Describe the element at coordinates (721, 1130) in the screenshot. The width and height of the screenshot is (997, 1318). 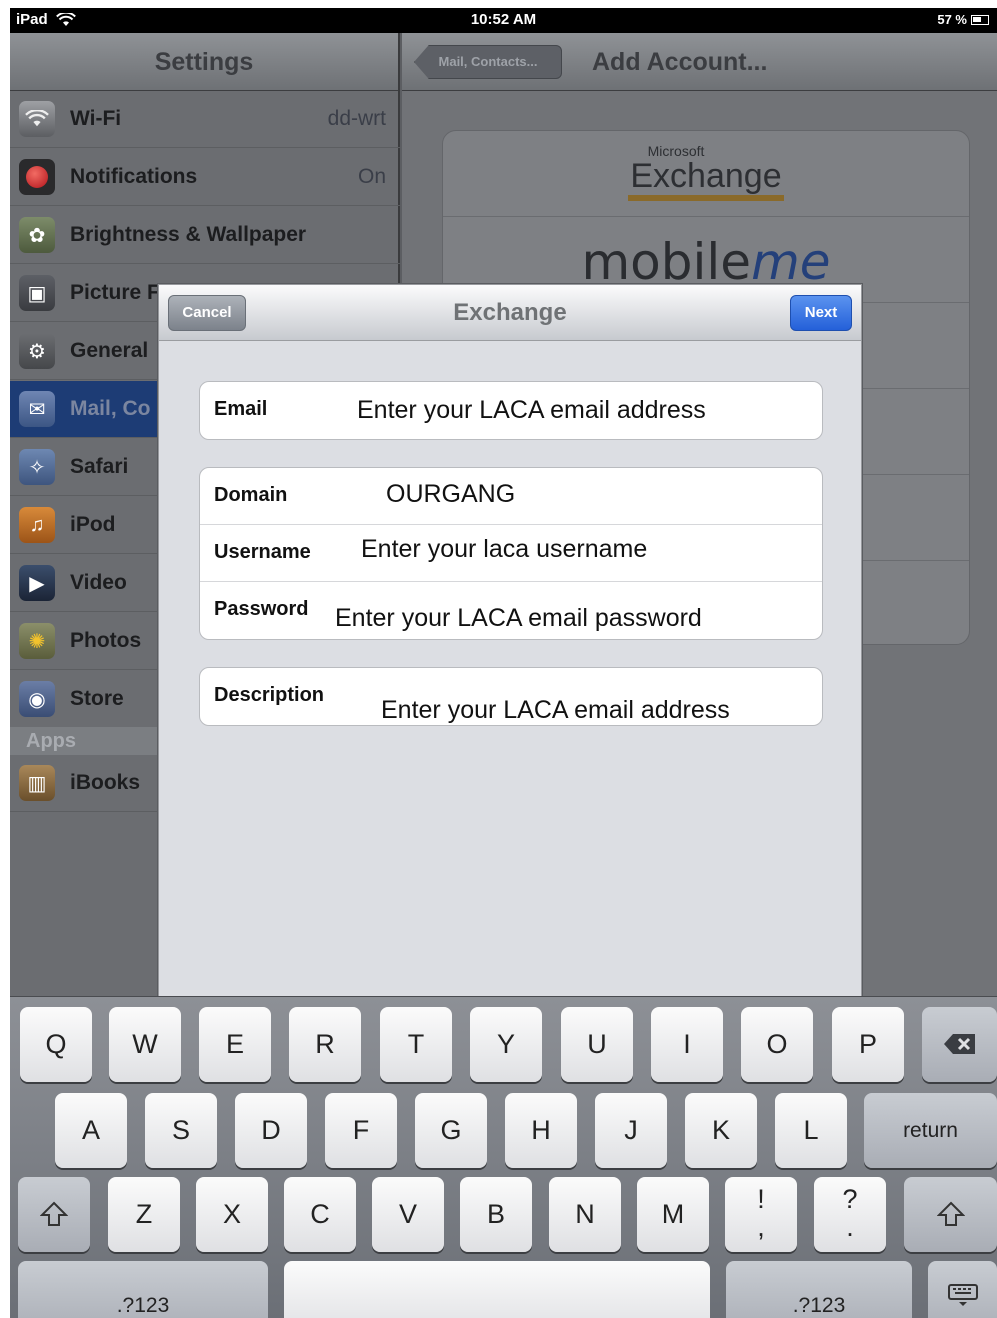
I see `key-k: K` at that location.